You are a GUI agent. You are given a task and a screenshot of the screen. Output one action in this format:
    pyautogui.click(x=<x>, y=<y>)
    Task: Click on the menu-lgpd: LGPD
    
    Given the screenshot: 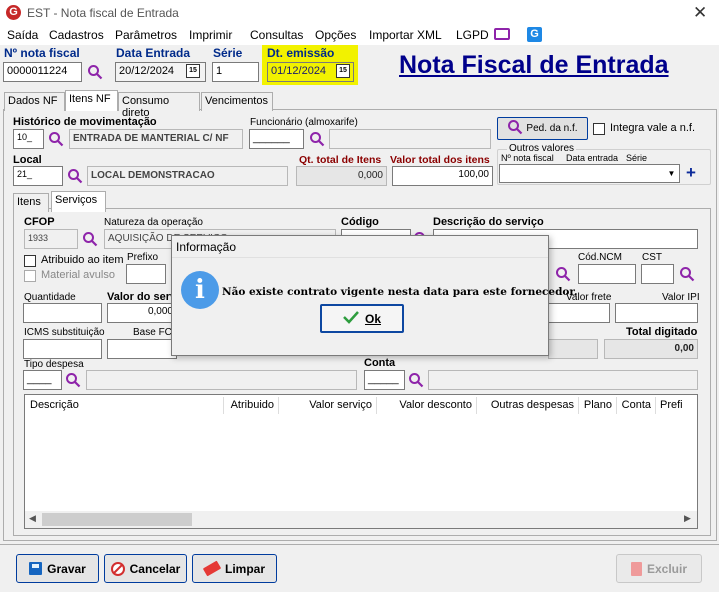 What is the action you would take?
    pyautogui.click(x=472, y=35)
    